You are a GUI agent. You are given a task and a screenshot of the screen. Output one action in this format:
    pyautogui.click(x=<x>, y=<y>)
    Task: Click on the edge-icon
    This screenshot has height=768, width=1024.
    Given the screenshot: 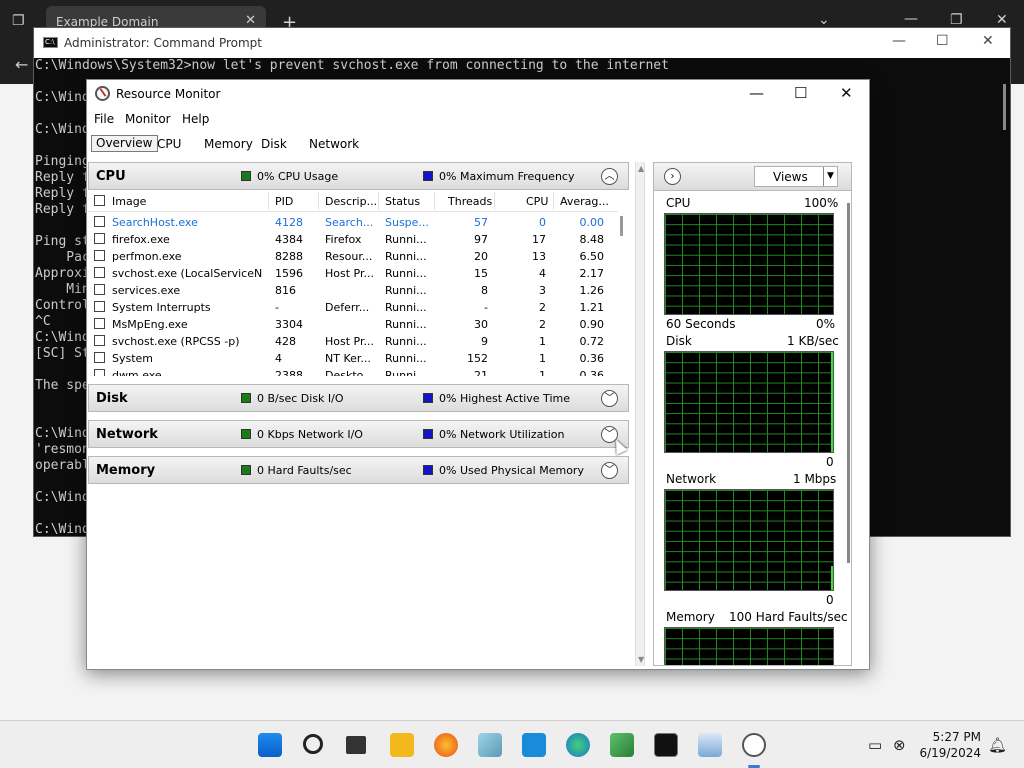 What is the action you would take?
    pyautogui.click(x=578, y=745)
    